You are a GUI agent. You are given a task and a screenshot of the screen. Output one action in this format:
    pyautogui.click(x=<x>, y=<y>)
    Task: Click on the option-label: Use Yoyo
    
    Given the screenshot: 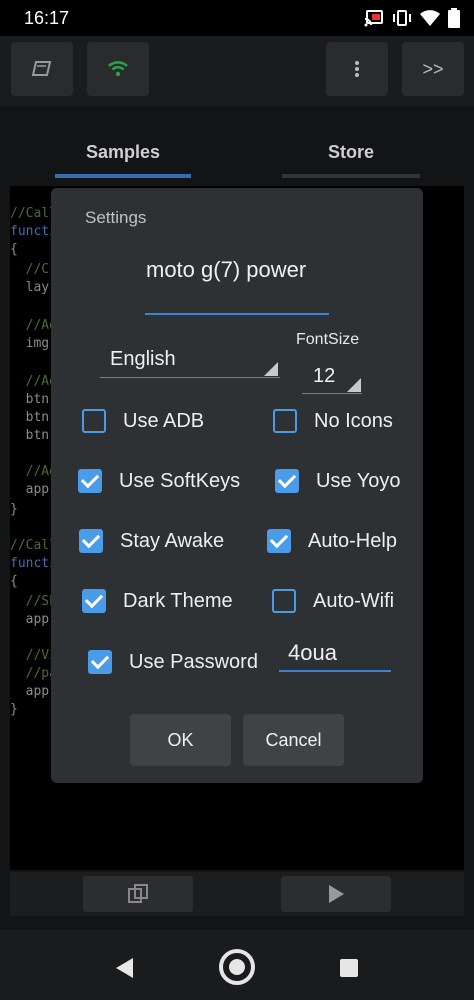 What is the action you would take?
    pyautogui.click(x=358, y=480)
    